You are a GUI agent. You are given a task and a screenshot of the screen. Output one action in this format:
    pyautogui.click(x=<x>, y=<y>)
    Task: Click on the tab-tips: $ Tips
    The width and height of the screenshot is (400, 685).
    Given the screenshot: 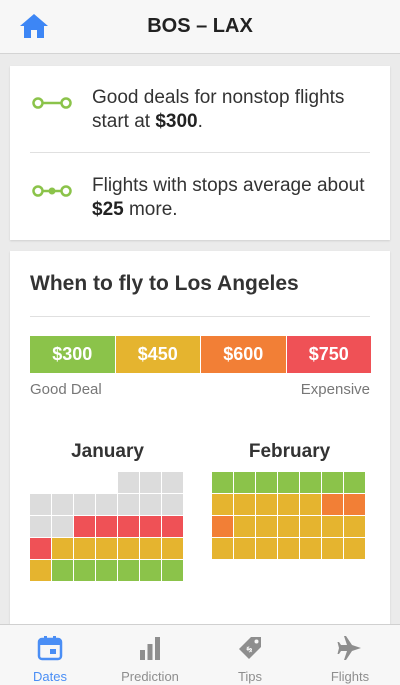 What is the action you would take?
    pyautogui.click(x=250, y=655)
    